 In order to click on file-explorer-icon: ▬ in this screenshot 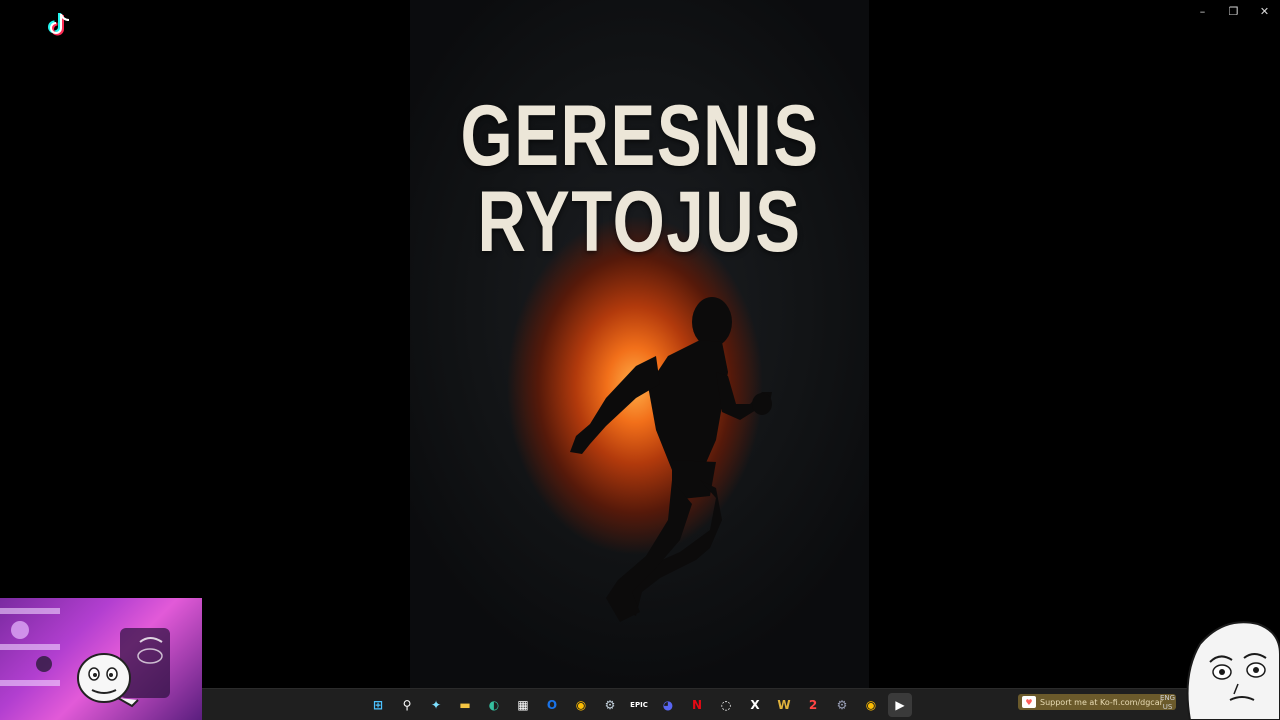, I will do `click(465, 705)`.